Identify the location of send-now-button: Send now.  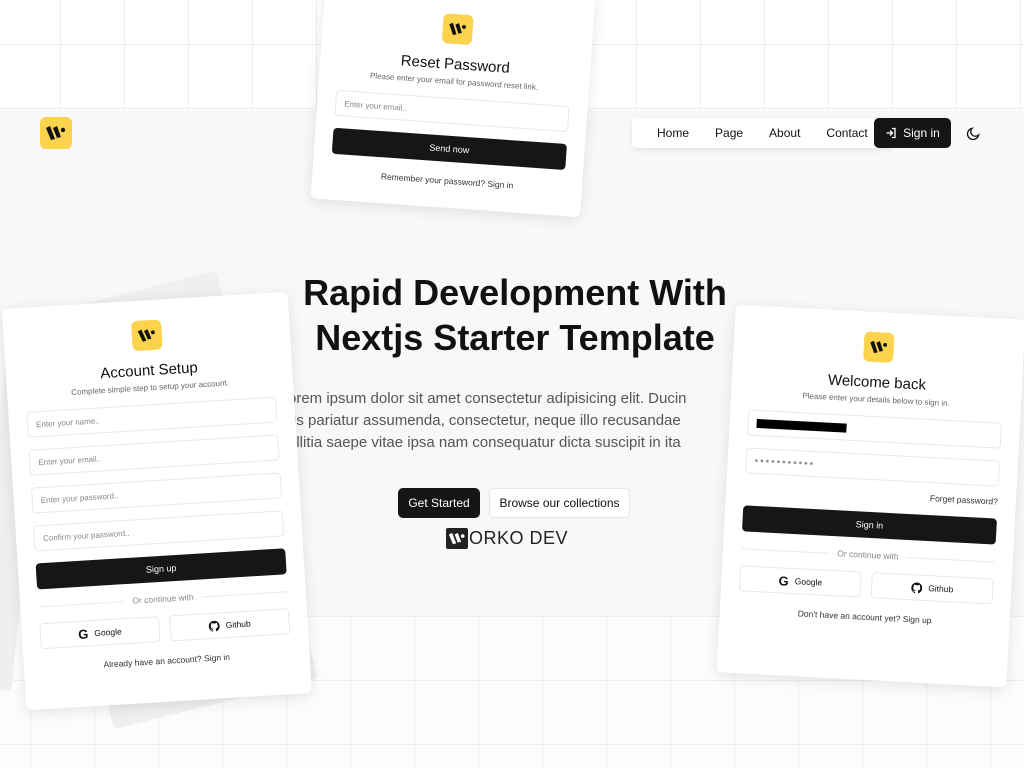
(449, 149).